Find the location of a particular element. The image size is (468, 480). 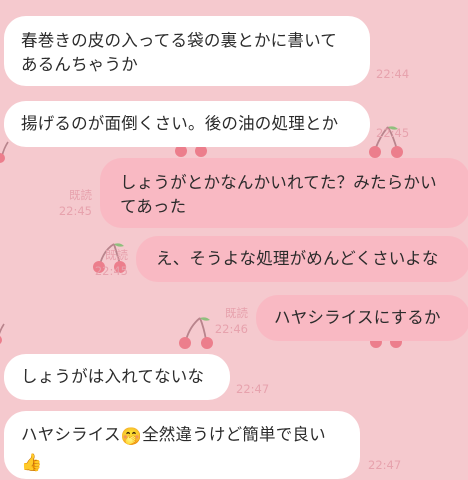

outgoing-message: しょうがとかなんかいれてた？みたらかい てあった is located at coordinates (284, 193).